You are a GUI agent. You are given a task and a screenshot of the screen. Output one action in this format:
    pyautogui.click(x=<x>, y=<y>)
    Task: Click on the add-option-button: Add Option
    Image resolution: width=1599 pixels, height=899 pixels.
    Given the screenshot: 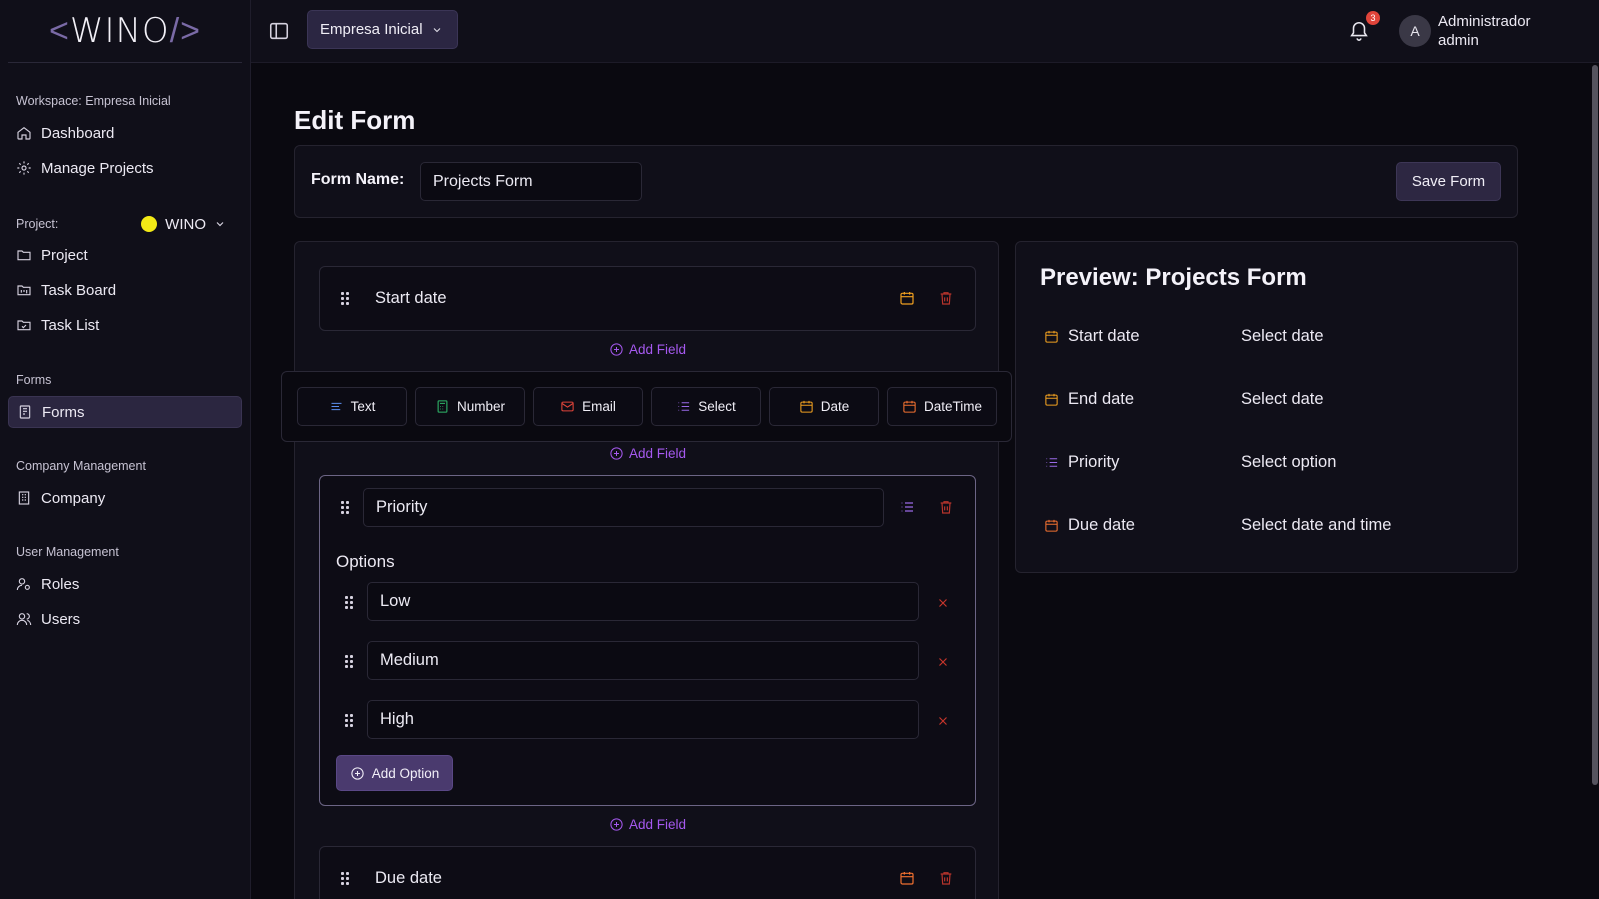 What is the action you would take?
    pyautogui.click(x=394, y=773)
    